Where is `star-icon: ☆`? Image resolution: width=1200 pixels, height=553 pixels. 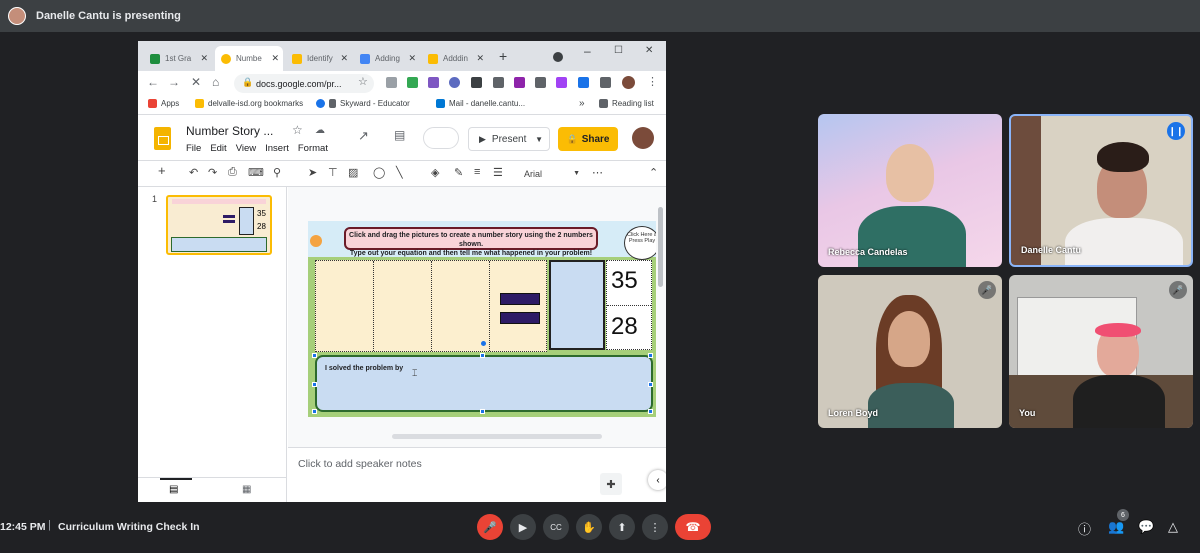 star-icon: ☆ is located at coordinates (297, 130).